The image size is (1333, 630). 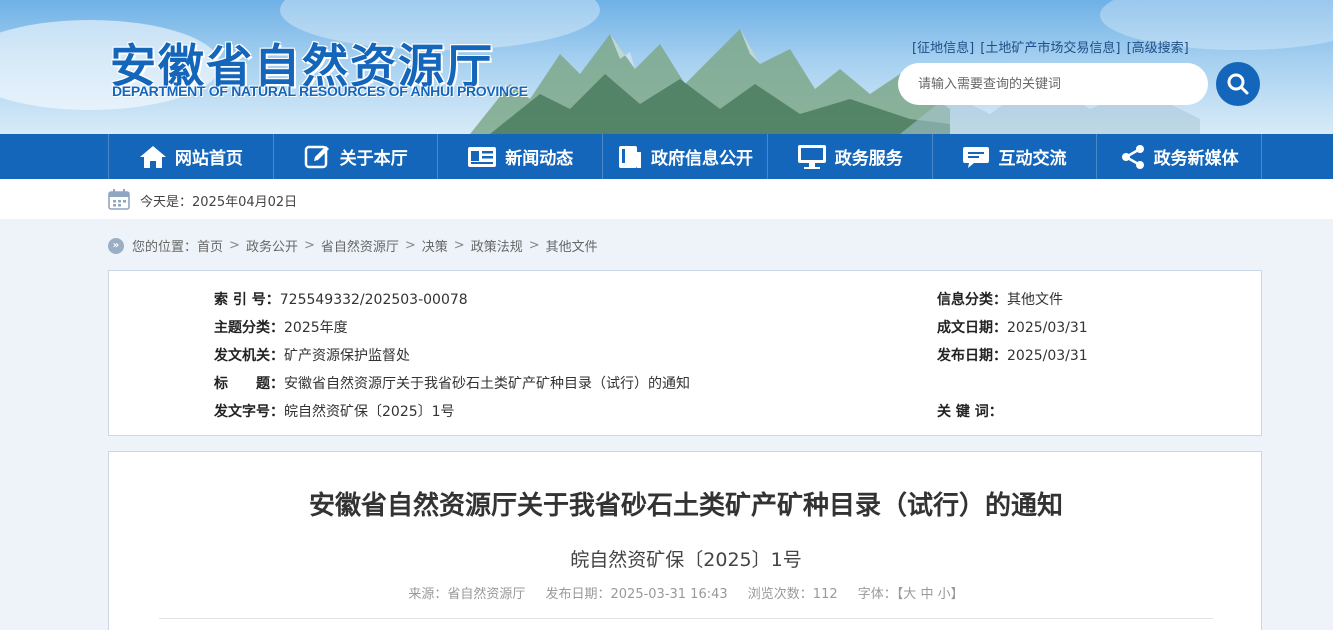 I want to click on article-pub-date: 发布日期：2025-03-31 16:43, so click(x=636, y=594).